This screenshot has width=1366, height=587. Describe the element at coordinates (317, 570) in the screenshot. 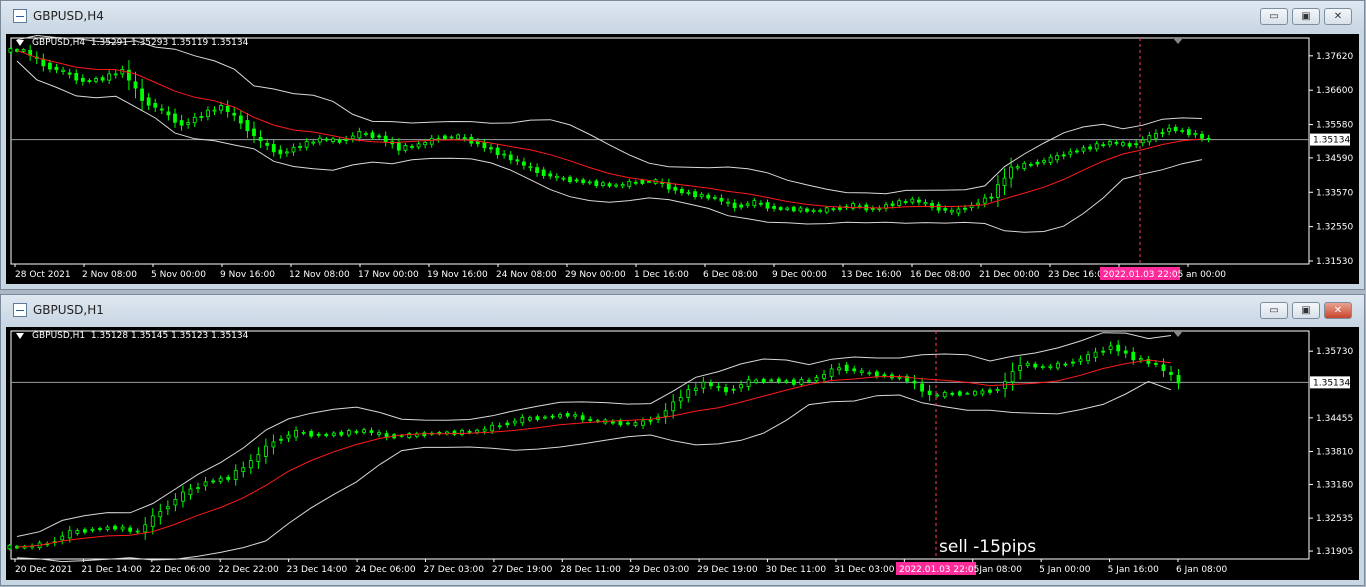

I see `time-label: 23 Dec 14:00` at that location.